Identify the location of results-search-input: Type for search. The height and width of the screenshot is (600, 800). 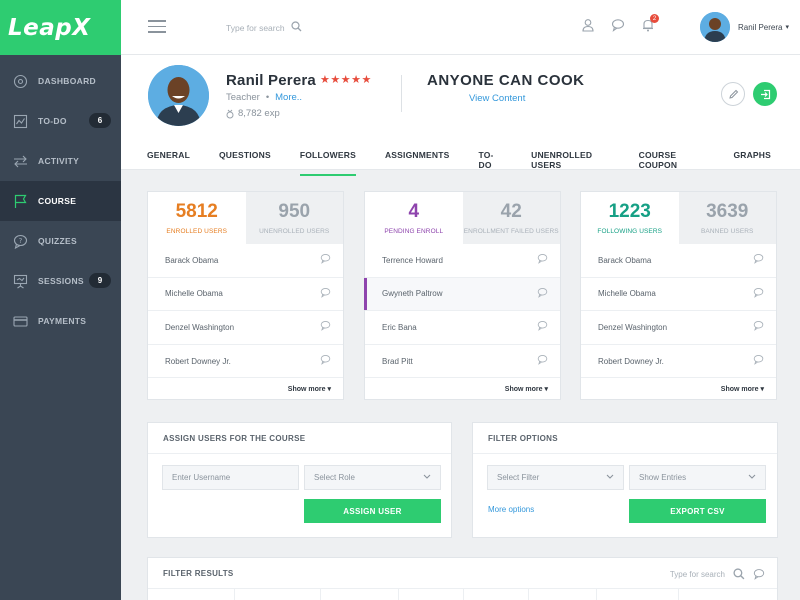
(697, 574).